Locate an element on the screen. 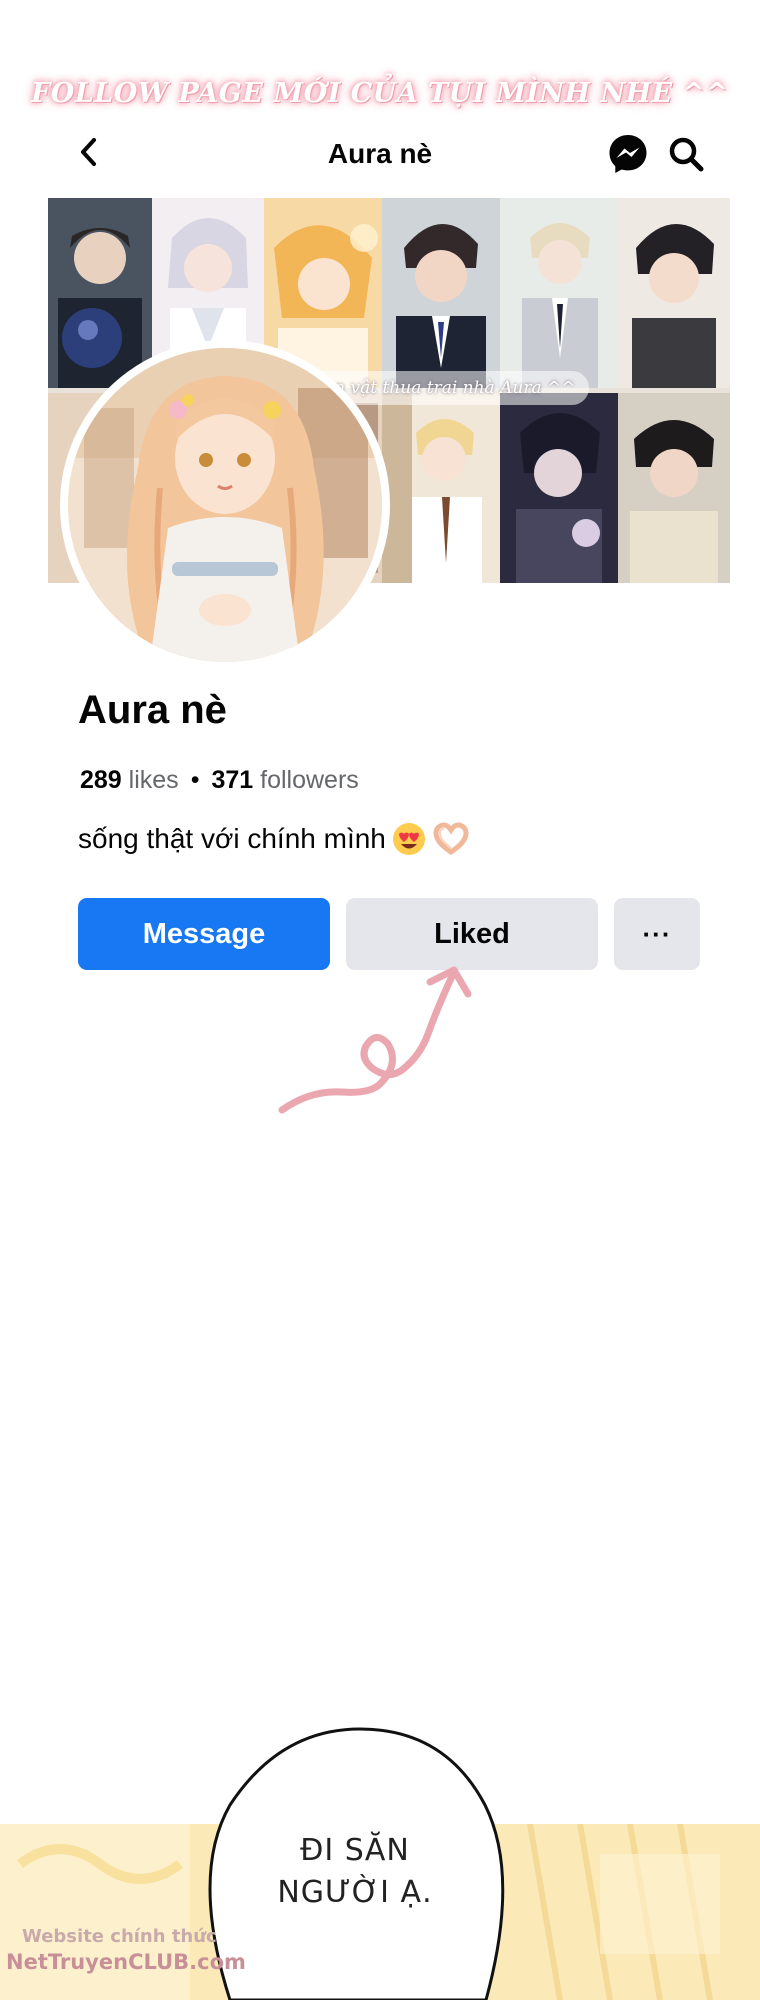  watermark-caption: Website chính thức is located at coordinates (119, 1936).